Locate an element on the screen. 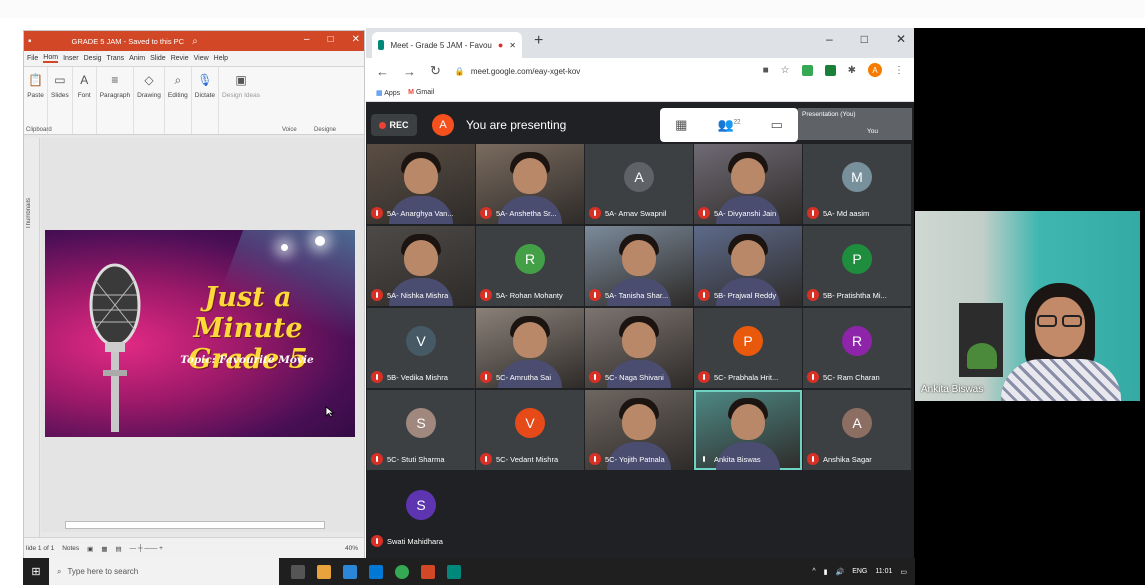 This screenshot has width=1145, height=585. clock: 11:01 is located at coordinates (883, 571).